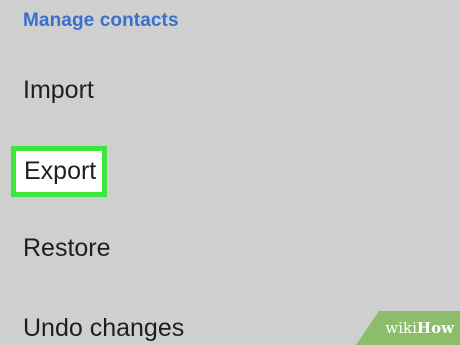 The height and width of the screenshot is (345, 460). Describe the element at coordinates (59, 171) in the screenshot. I see `menu-item-export: Export` at that location.